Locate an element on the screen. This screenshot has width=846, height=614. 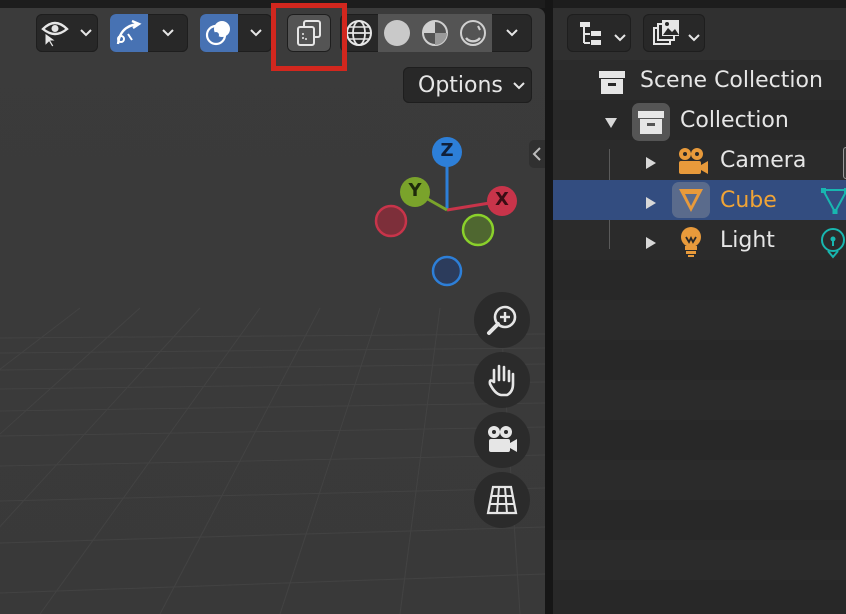
overlay-circles-icon is located at coordinates (219, 33).